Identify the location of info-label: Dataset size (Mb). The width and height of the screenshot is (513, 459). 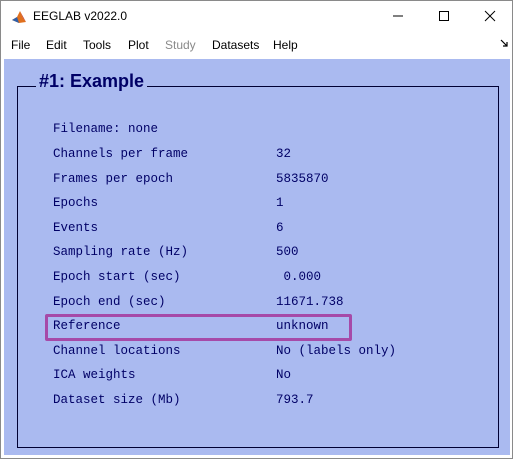
(117, 400).